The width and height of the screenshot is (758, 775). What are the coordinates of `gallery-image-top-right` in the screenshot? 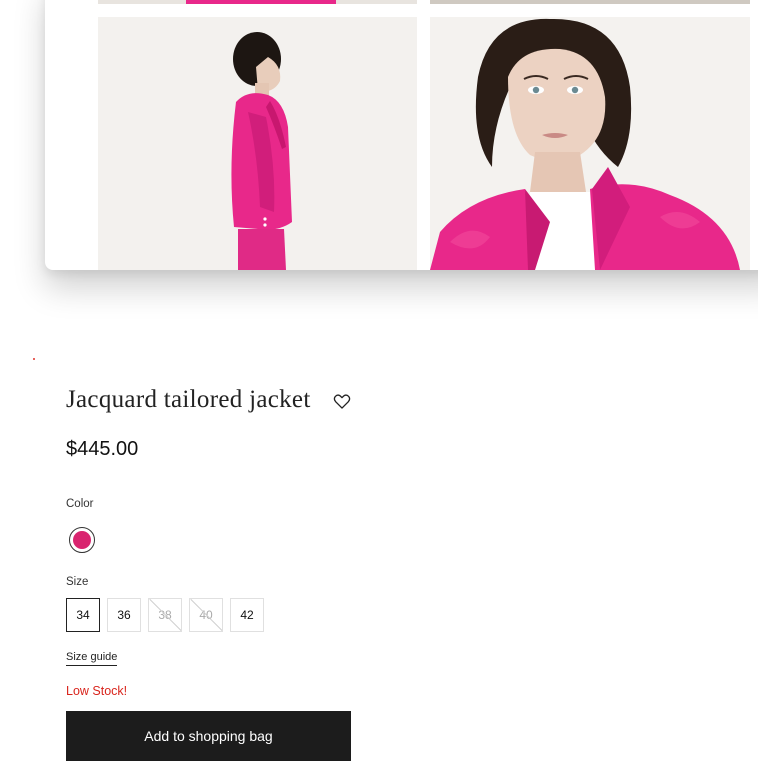 It's located at (590, 2).